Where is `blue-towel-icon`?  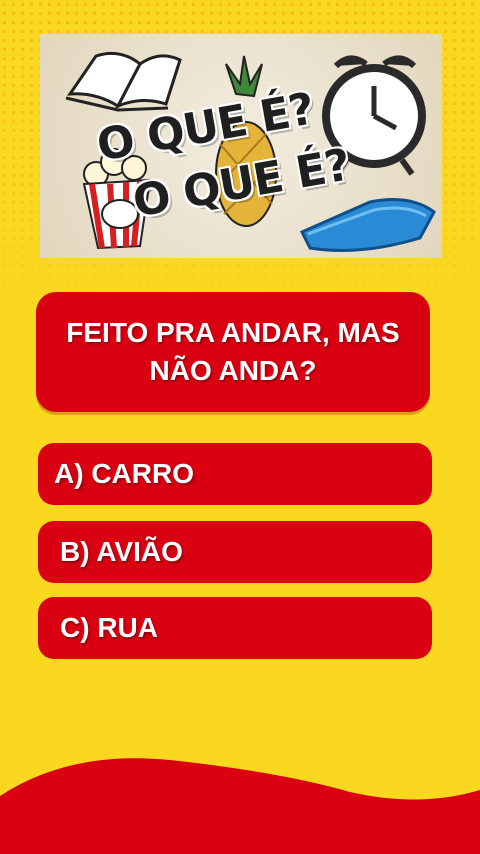 blue-towel-icon is located at coordinates (367, 225).